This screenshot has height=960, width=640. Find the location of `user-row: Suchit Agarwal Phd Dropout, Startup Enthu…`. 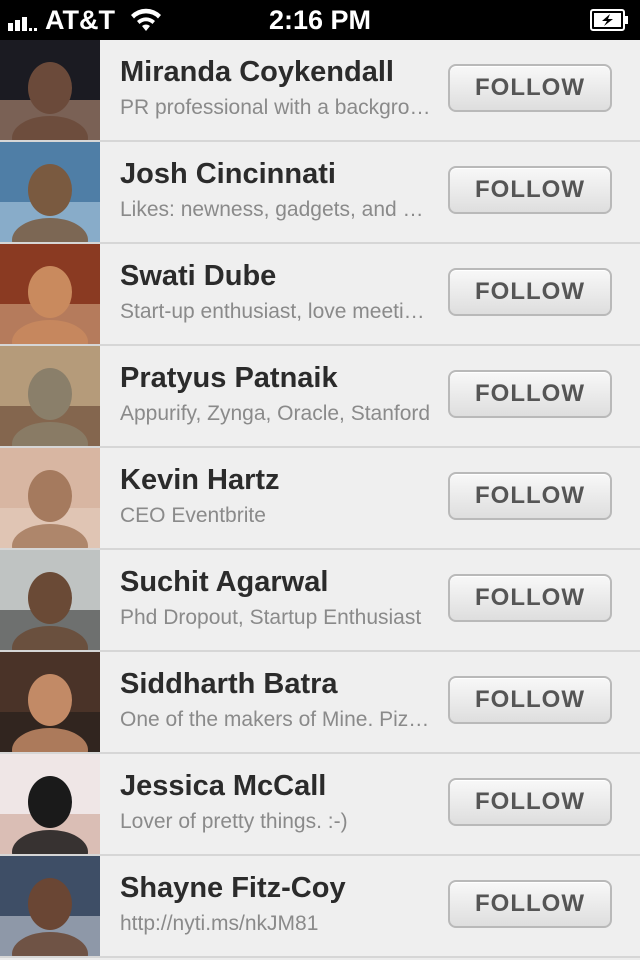

user-row: Suchit Agarwal Phd Dropout, Startup Enthu… is located at coordinates (320, 601).